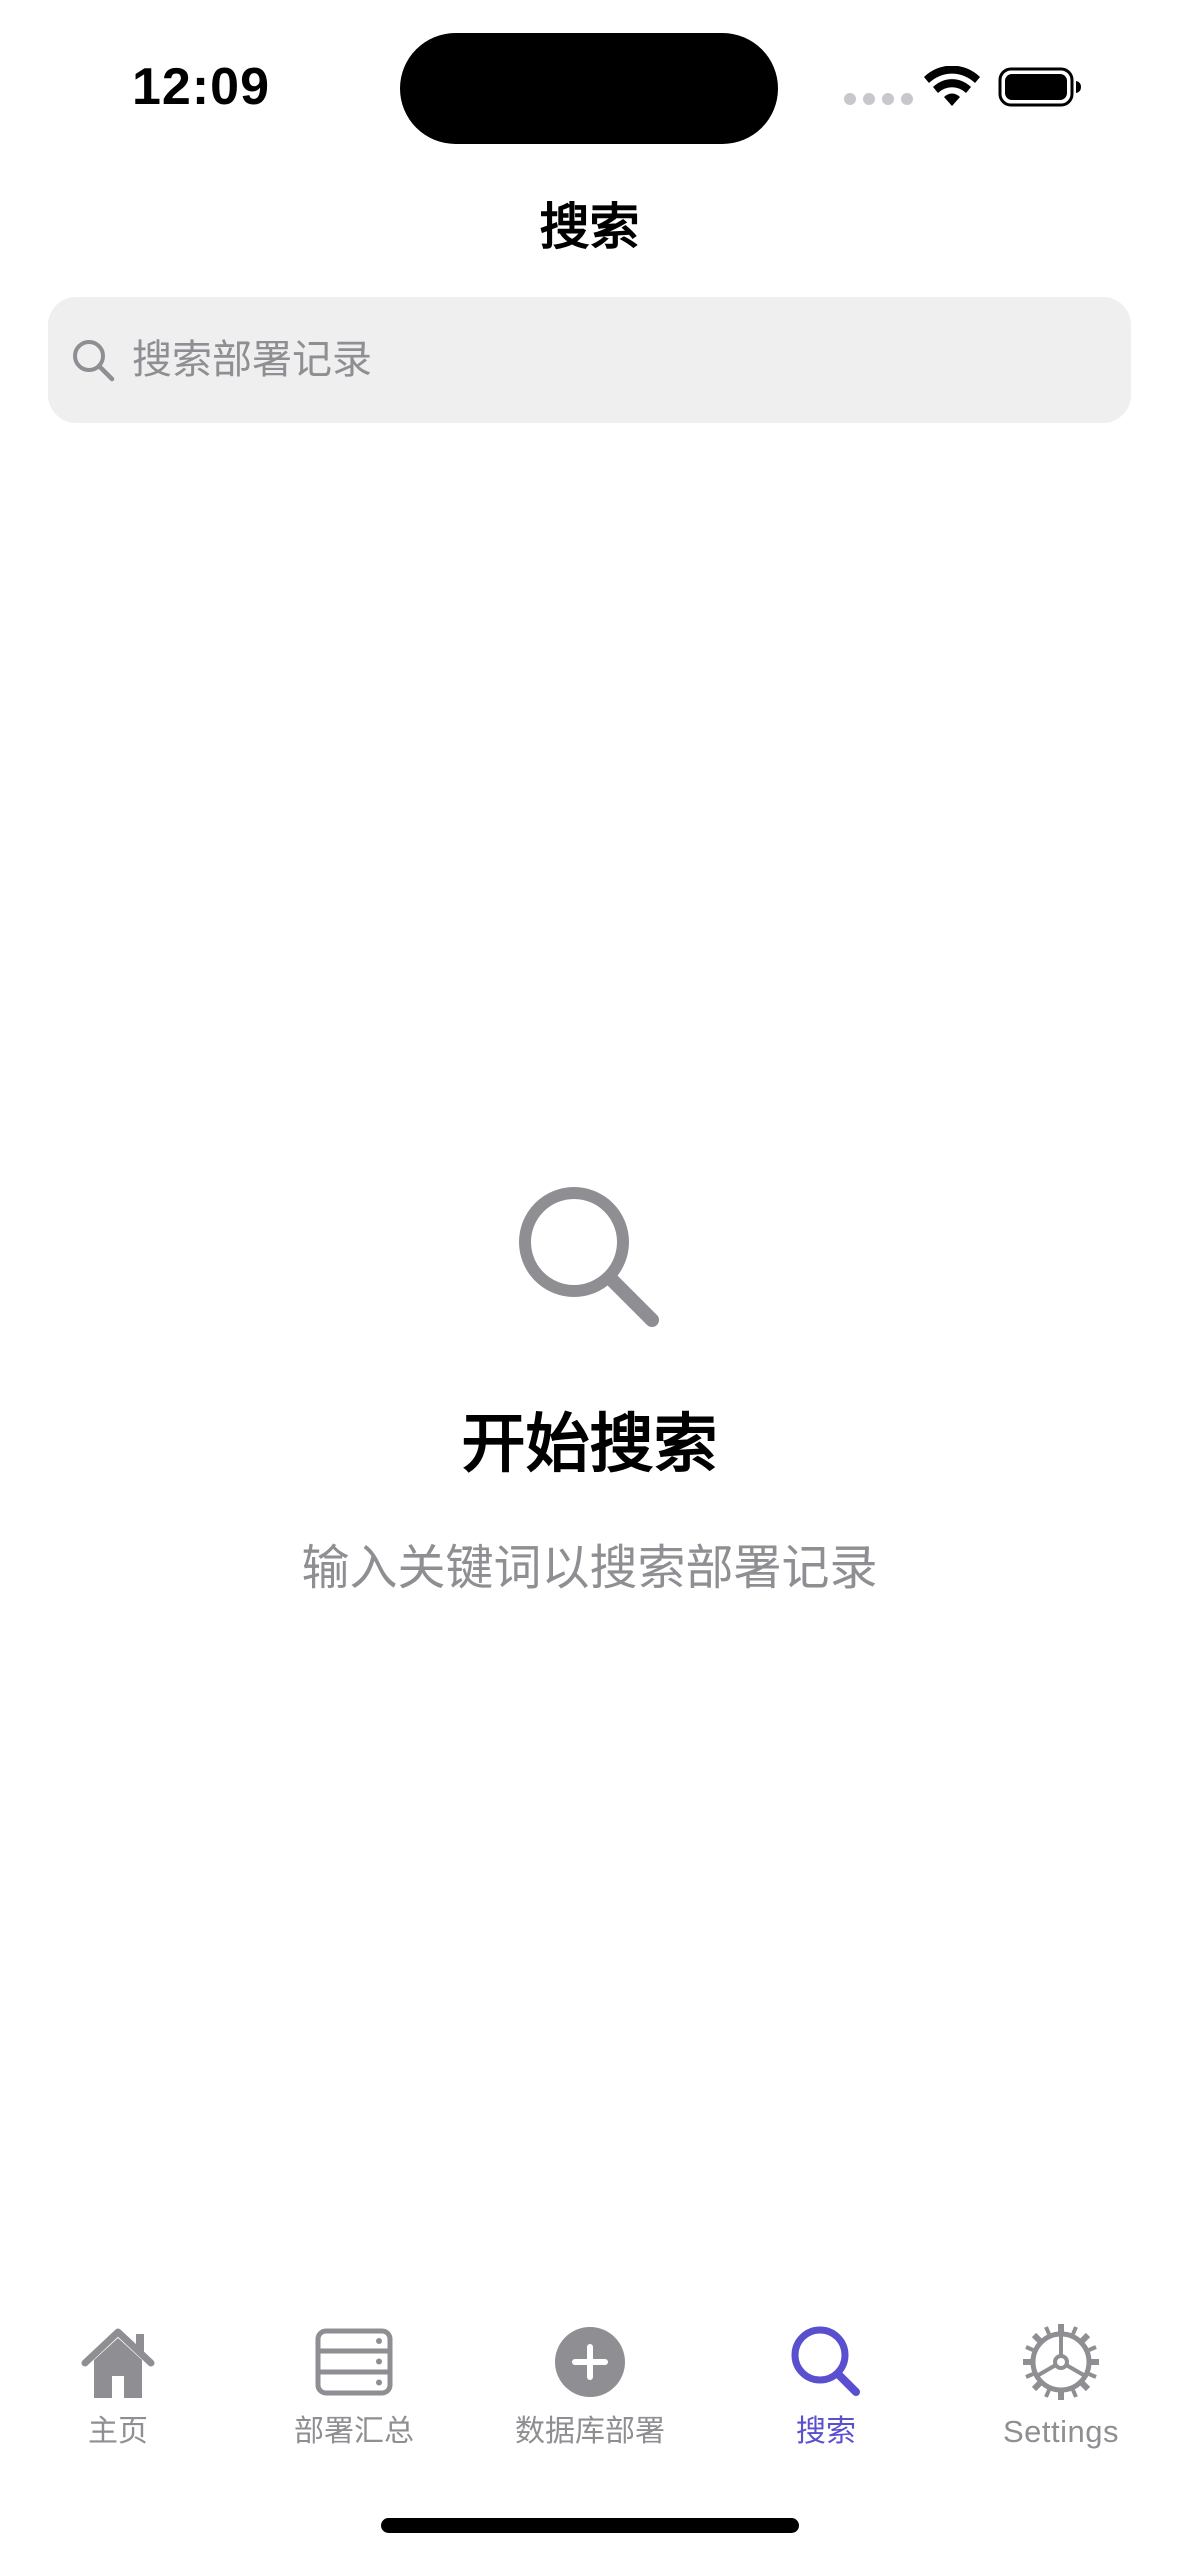 This screenshot has width=1179, height=2556. I want to click on tab-search: 搜索, so click(826, 2395).